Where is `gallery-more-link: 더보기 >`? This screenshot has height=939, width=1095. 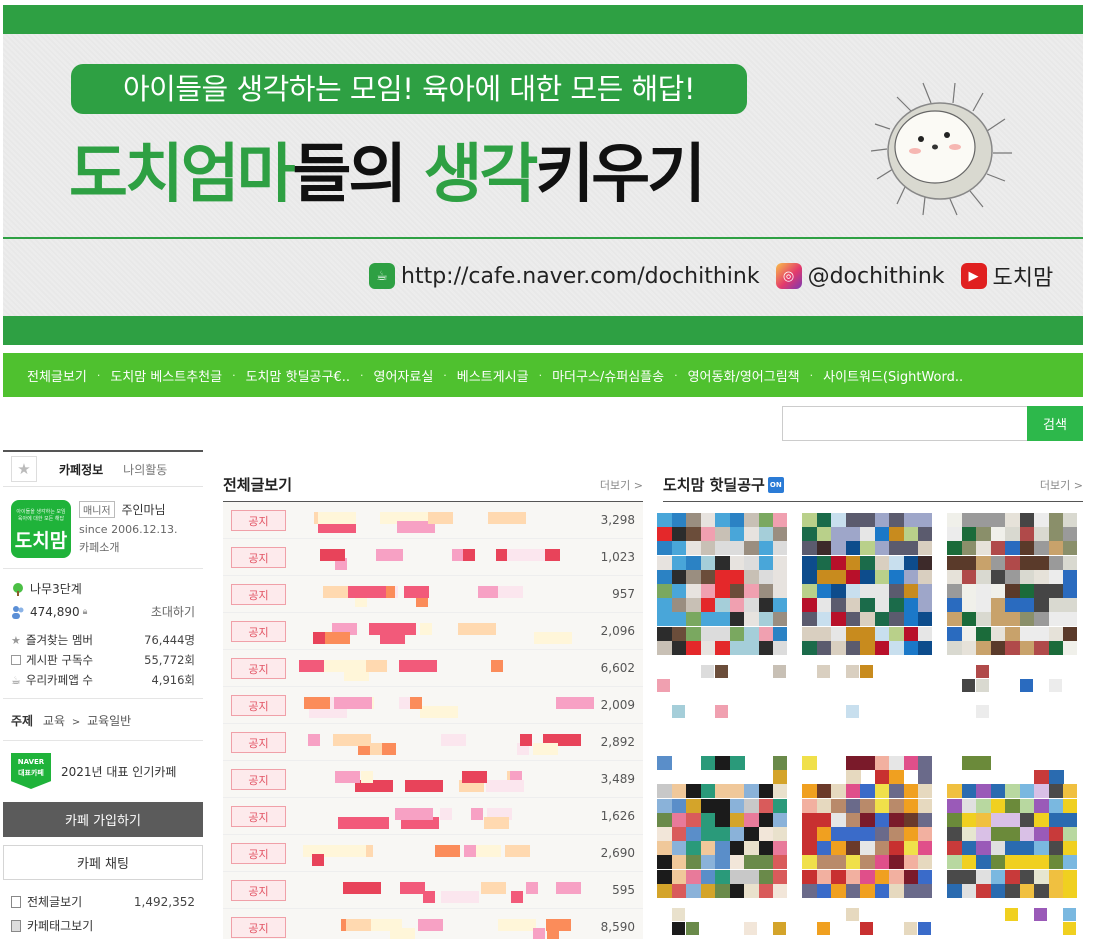 gallery-more-link: 더보기 > is located at coordinates (1061, 485).